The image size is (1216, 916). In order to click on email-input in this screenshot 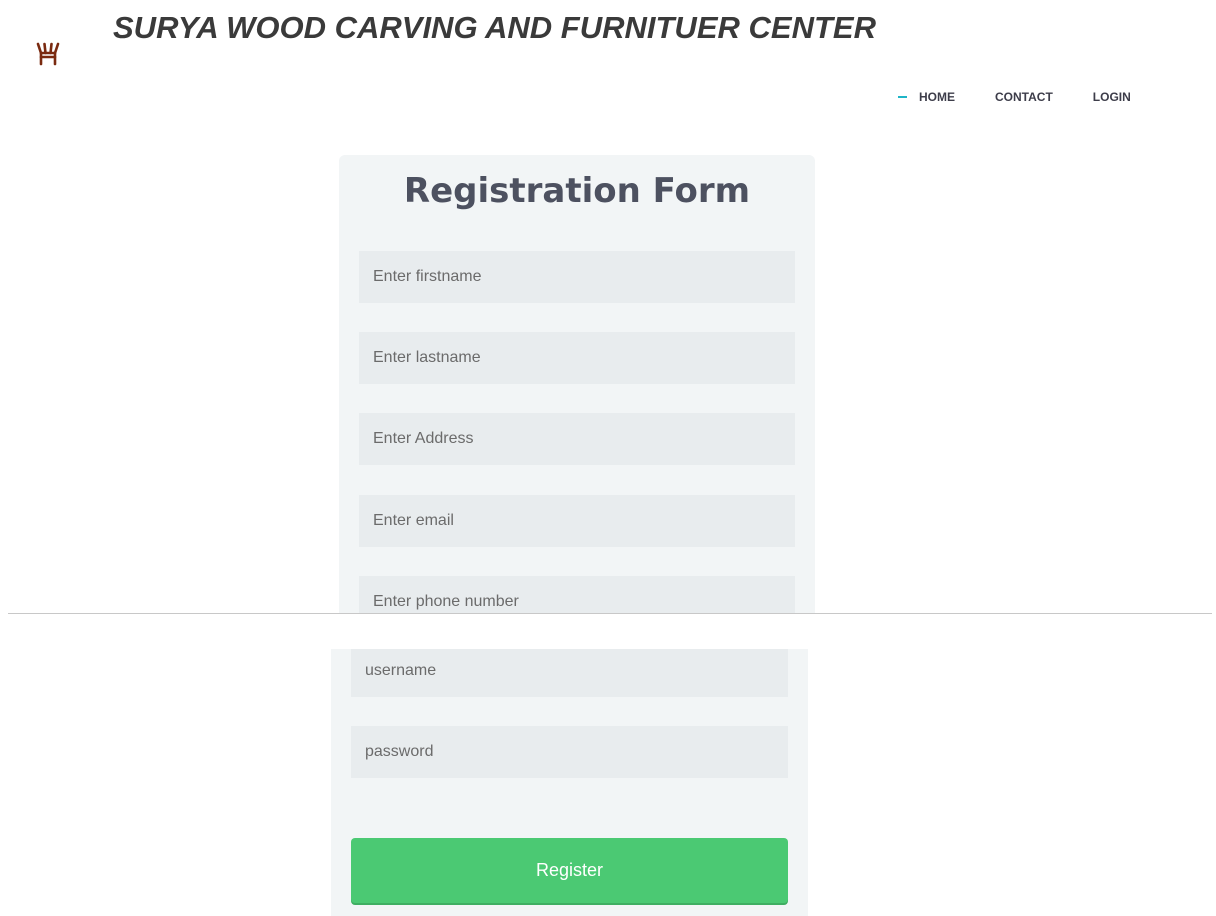, I will do `click(577, 521)`.